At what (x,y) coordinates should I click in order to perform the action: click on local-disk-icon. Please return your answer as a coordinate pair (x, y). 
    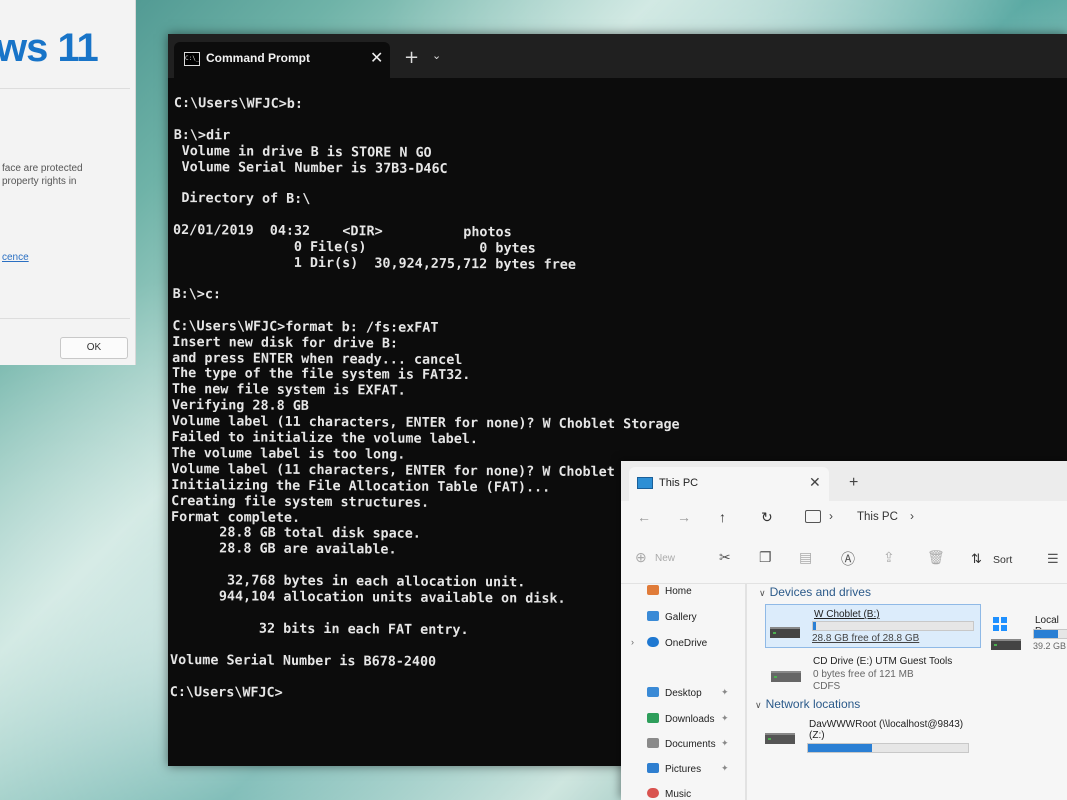
    Looking at the image, I should click on (1006, 644).